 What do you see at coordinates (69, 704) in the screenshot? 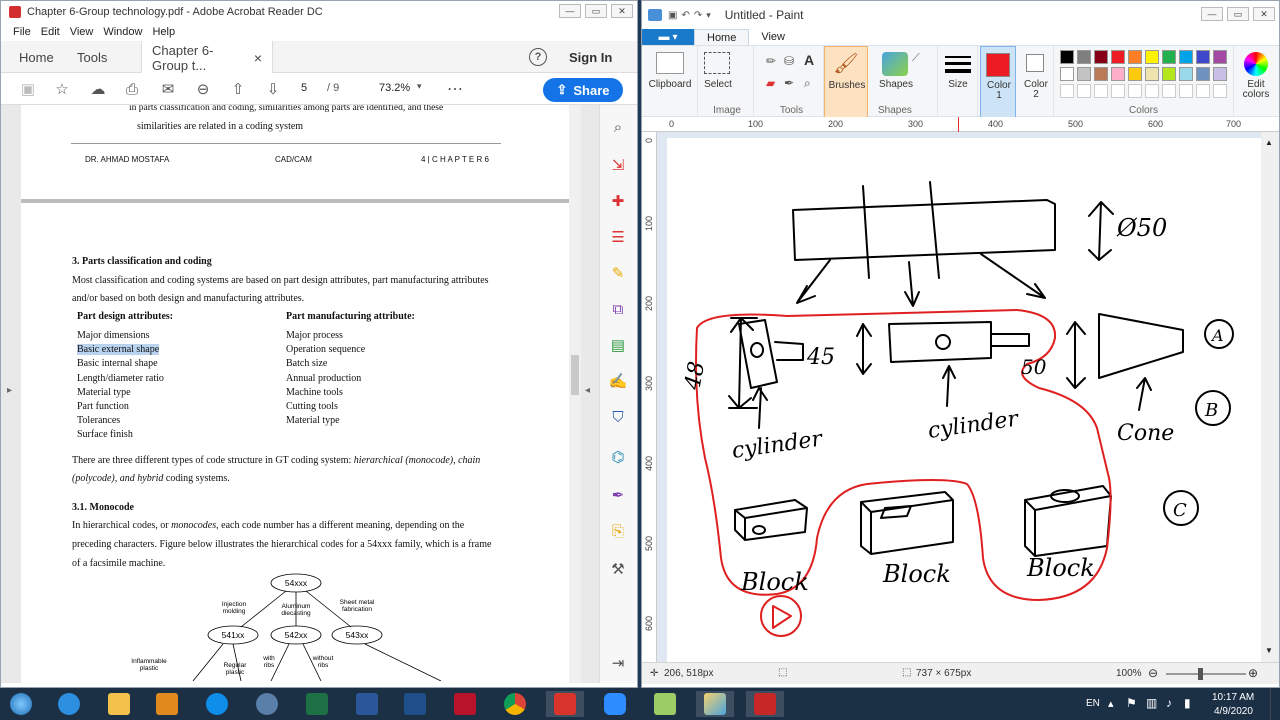
I see `taskbar-ie` at bounding box center [69, 704].